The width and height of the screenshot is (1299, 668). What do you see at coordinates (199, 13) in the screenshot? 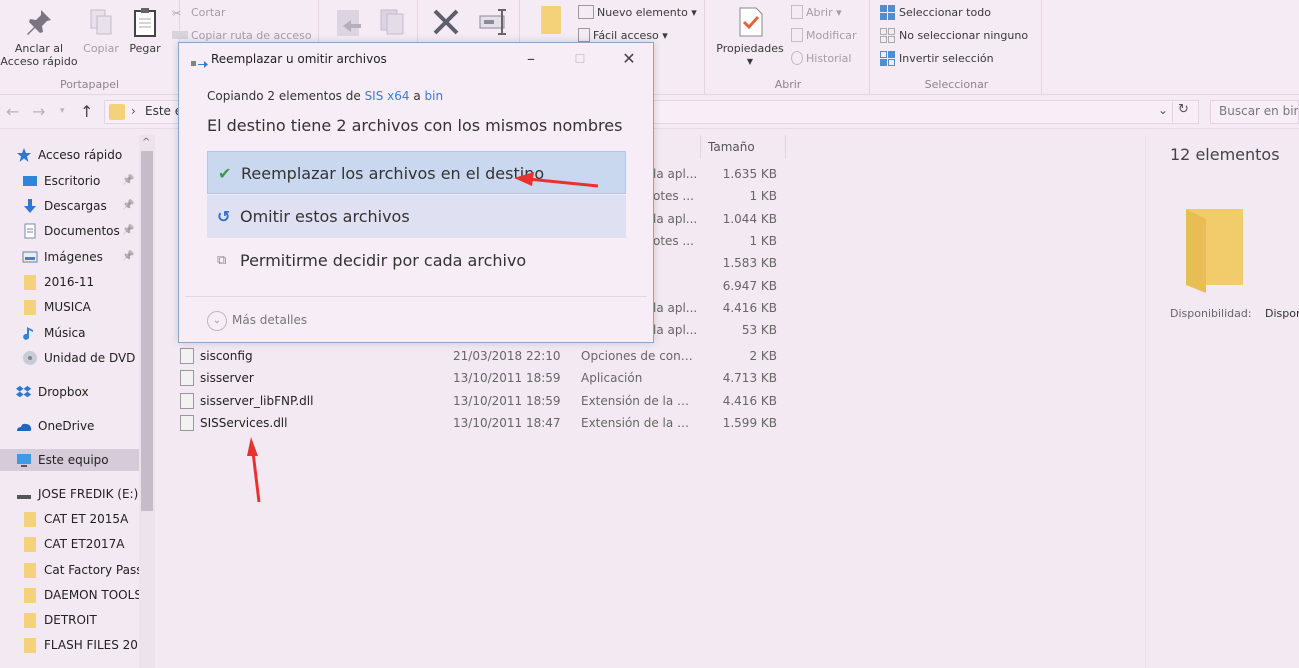
I see `cut-button: ✂ Cortar` at bounding box center [199, 13].